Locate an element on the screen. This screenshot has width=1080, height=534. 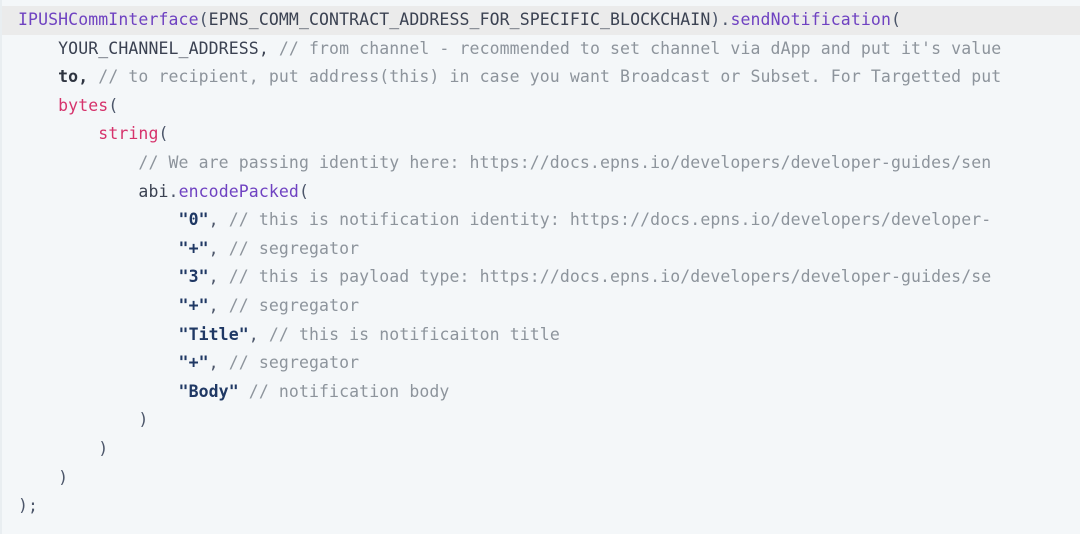
code-token-punct: . is located at coordinates (173, 191).